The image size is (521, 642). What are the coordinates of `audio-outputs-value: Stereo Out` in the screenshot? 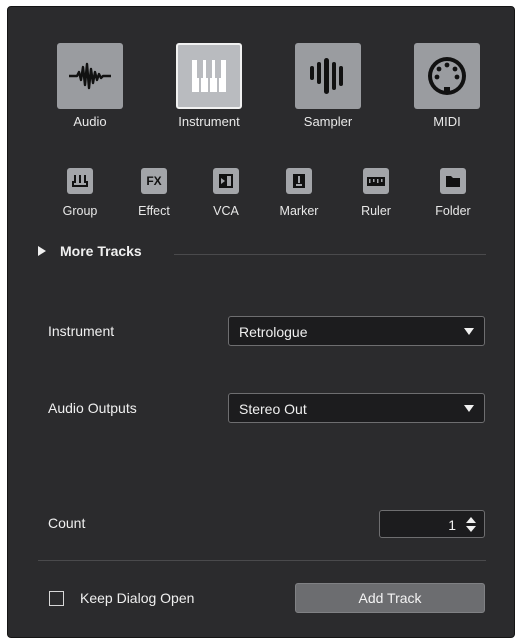 It's located at (273, 409).